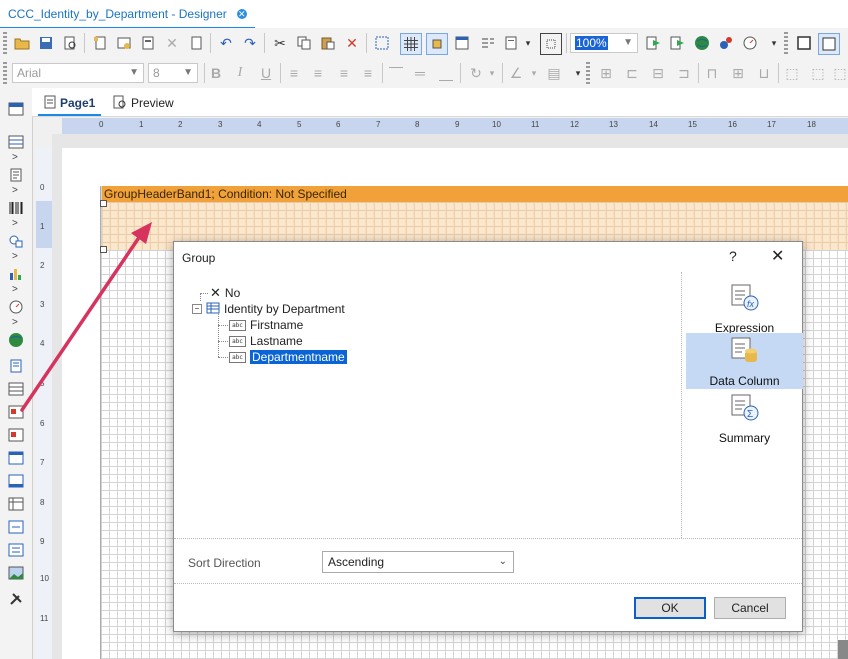 This screenshot has height=659, width=848. Describe the element at coordinates (411, 44) in the screenshot. I see `show-grid-icon` at that location.